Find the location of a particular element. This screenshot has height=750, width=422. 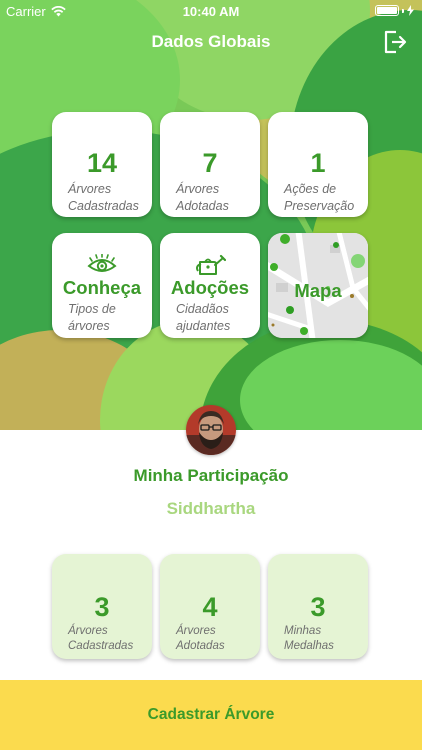

card-title: Conheça is located at coordinates (102, 287).